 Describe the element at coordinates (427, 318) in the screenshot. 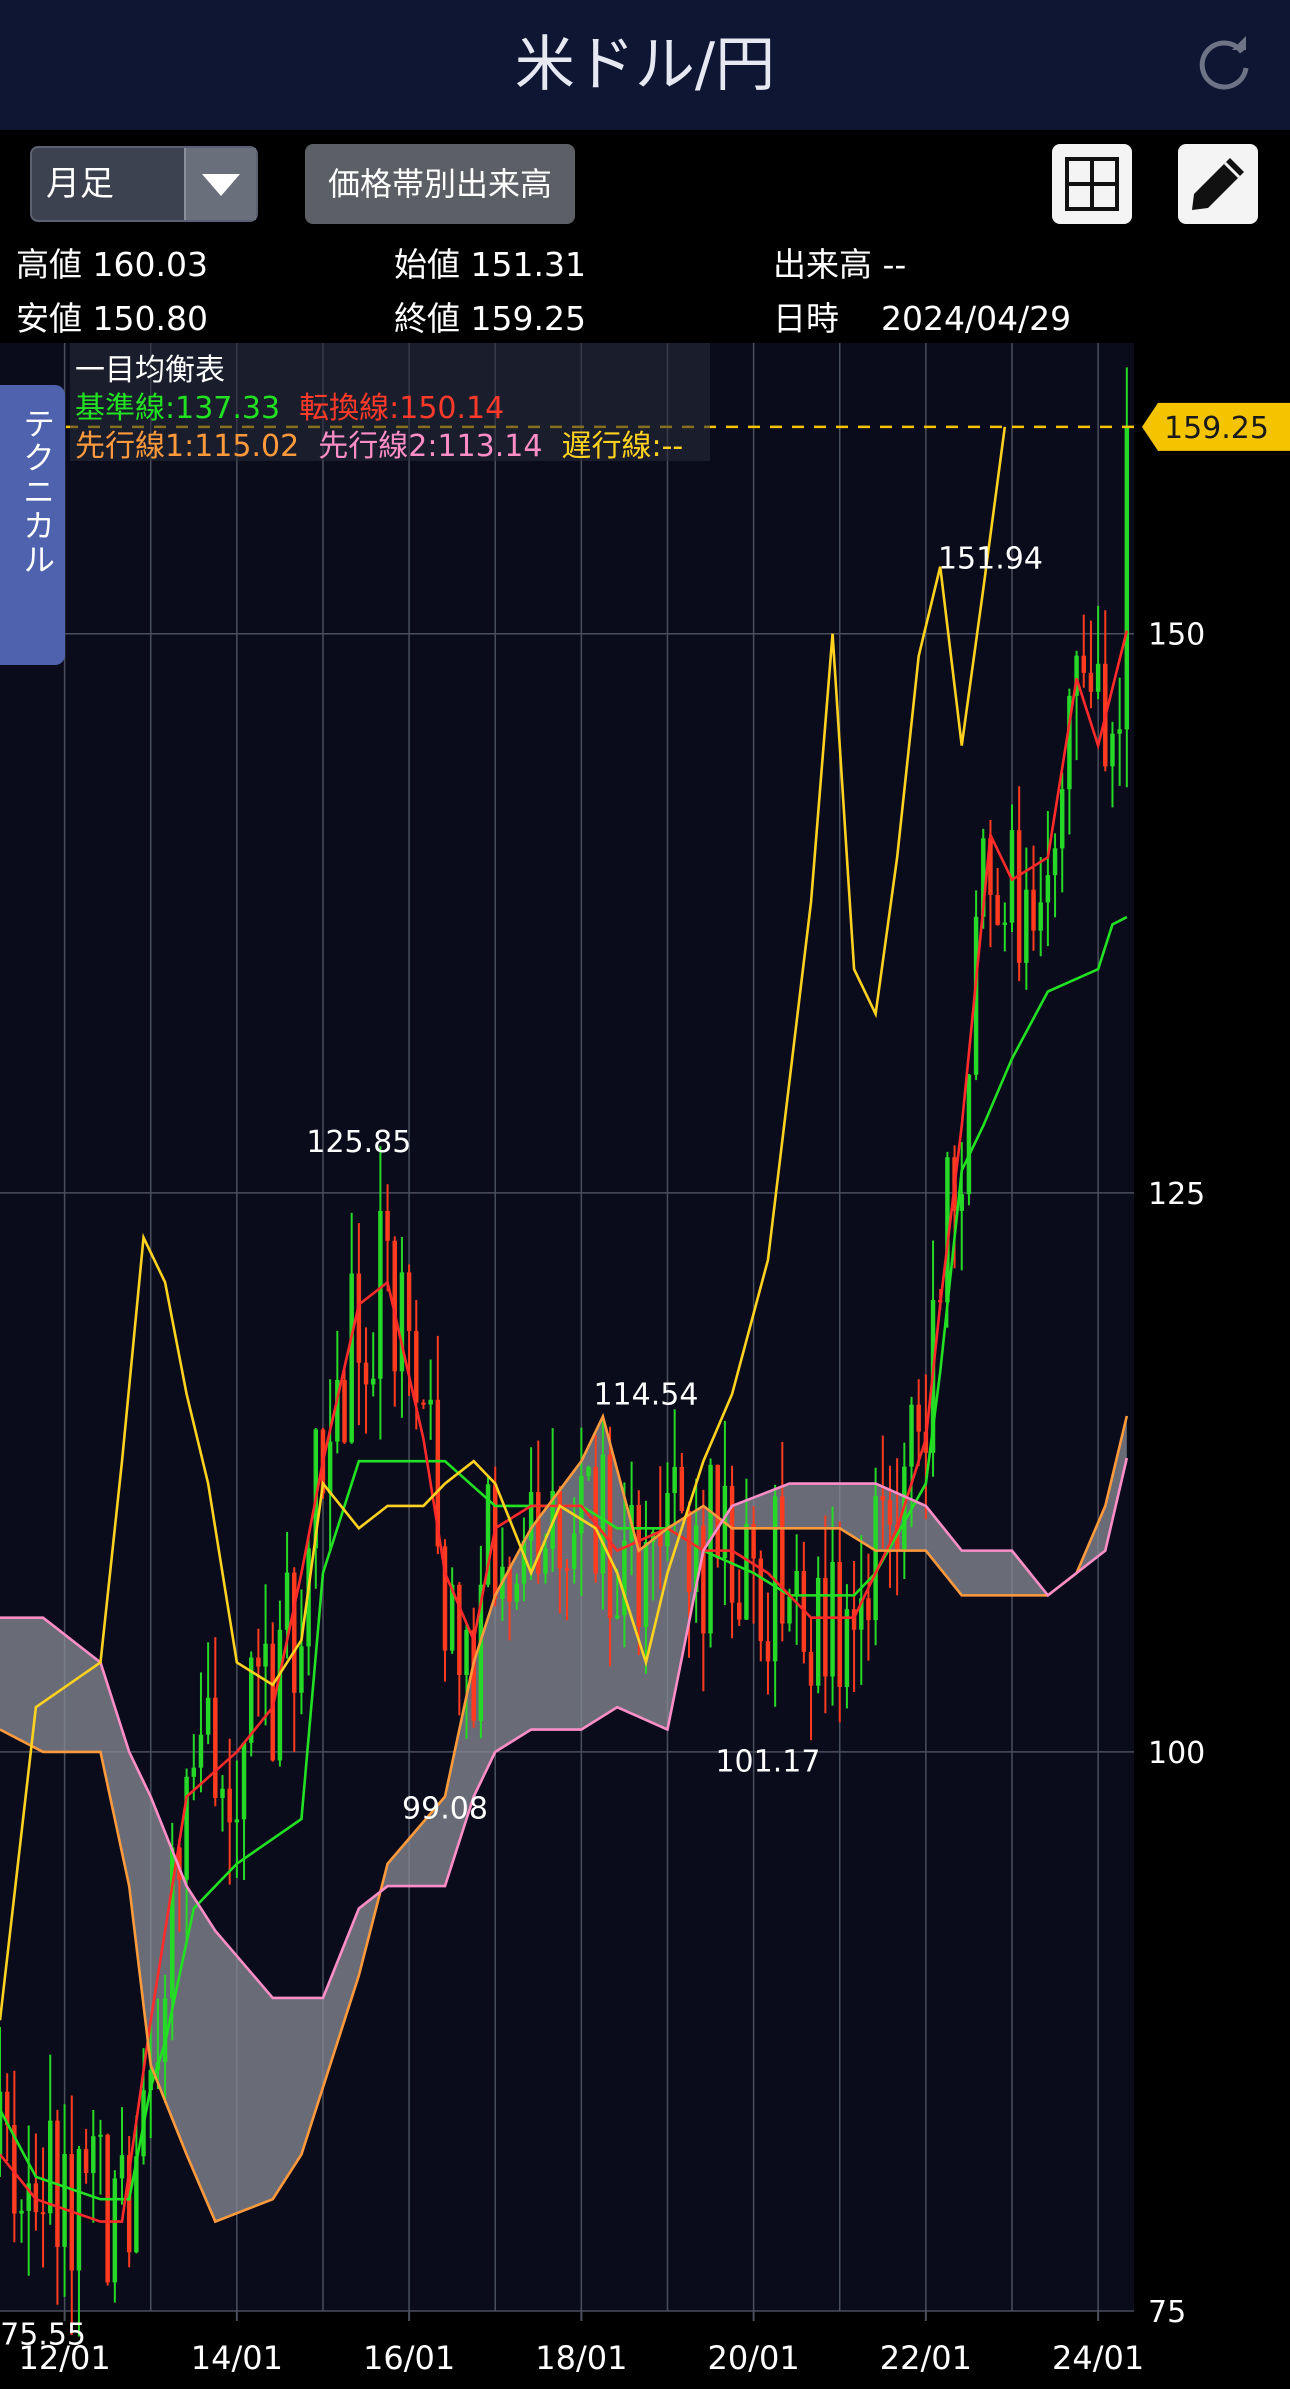

I see `close-label: 終値` at that location.